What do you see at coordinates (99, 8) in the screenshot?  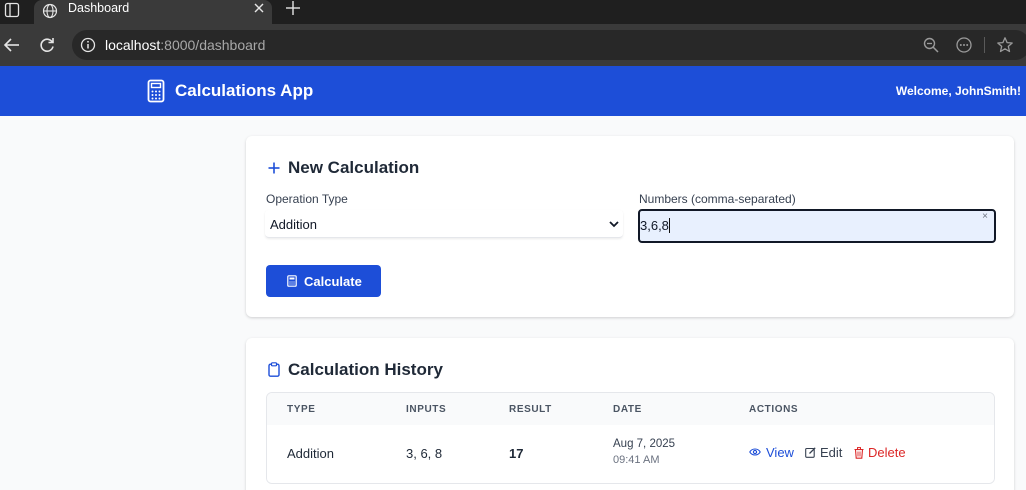 I see `tab-title: Dashboard` at bounding box center [99, 8].